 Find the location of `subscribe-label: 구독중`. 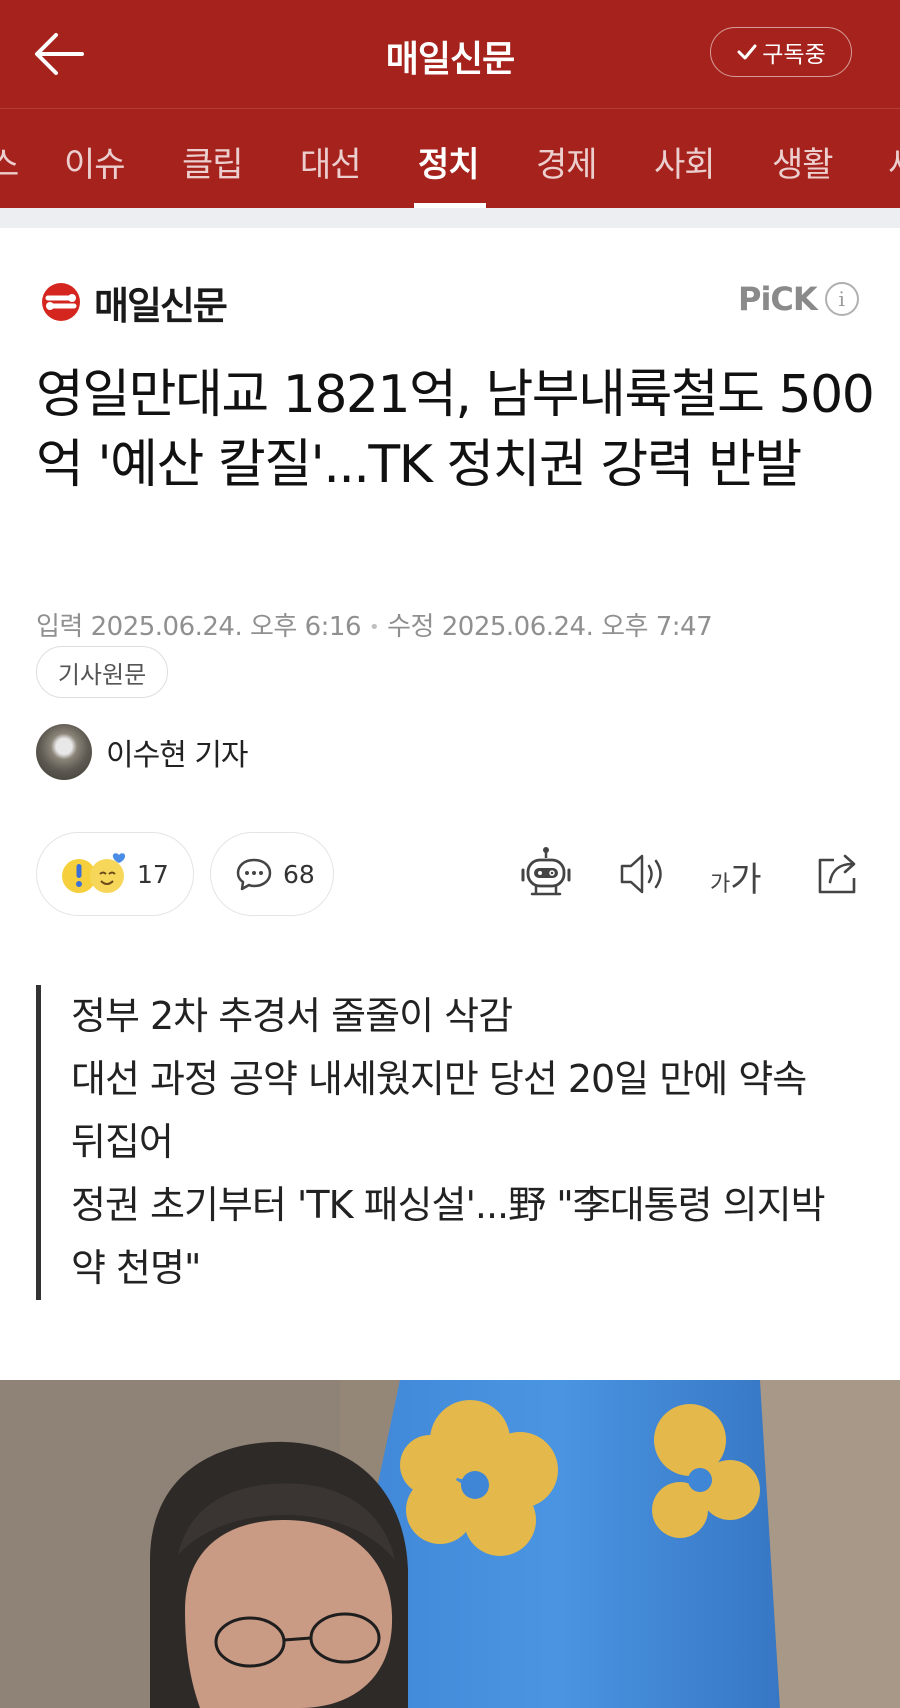

subscribe-label: 구독중 is located at coordinates (794, 55).